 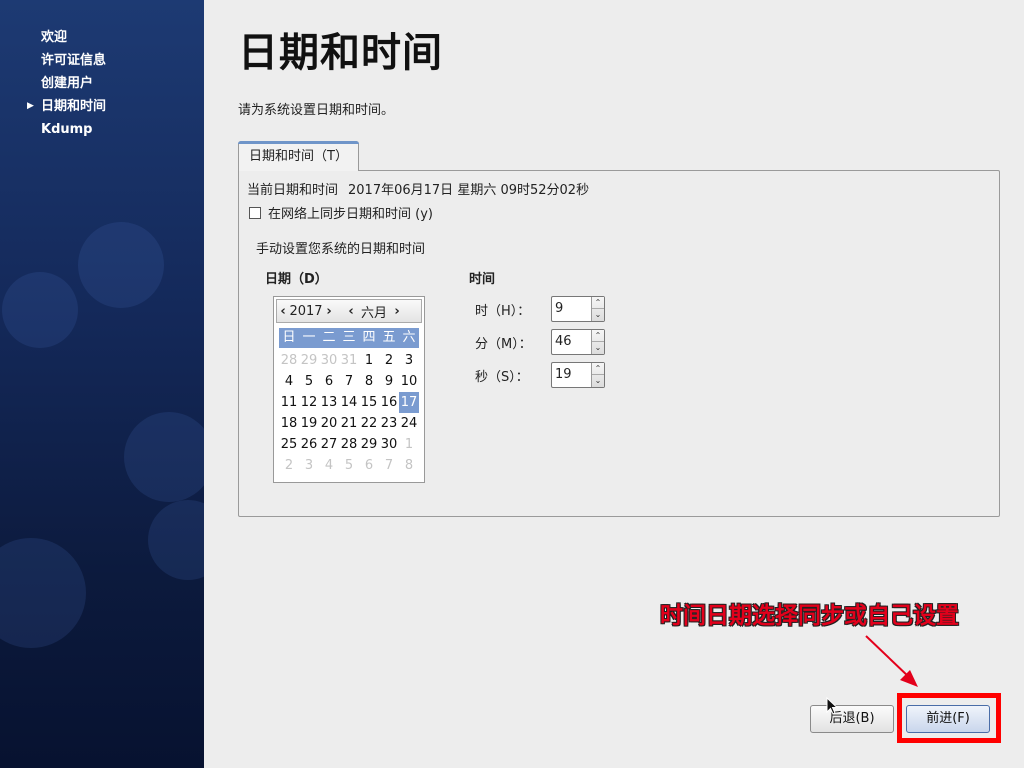 What do you see at coordinates (340, 53) in the screenshot?
I see `page-title: 日期和时间` at bounding box center [340, 53].